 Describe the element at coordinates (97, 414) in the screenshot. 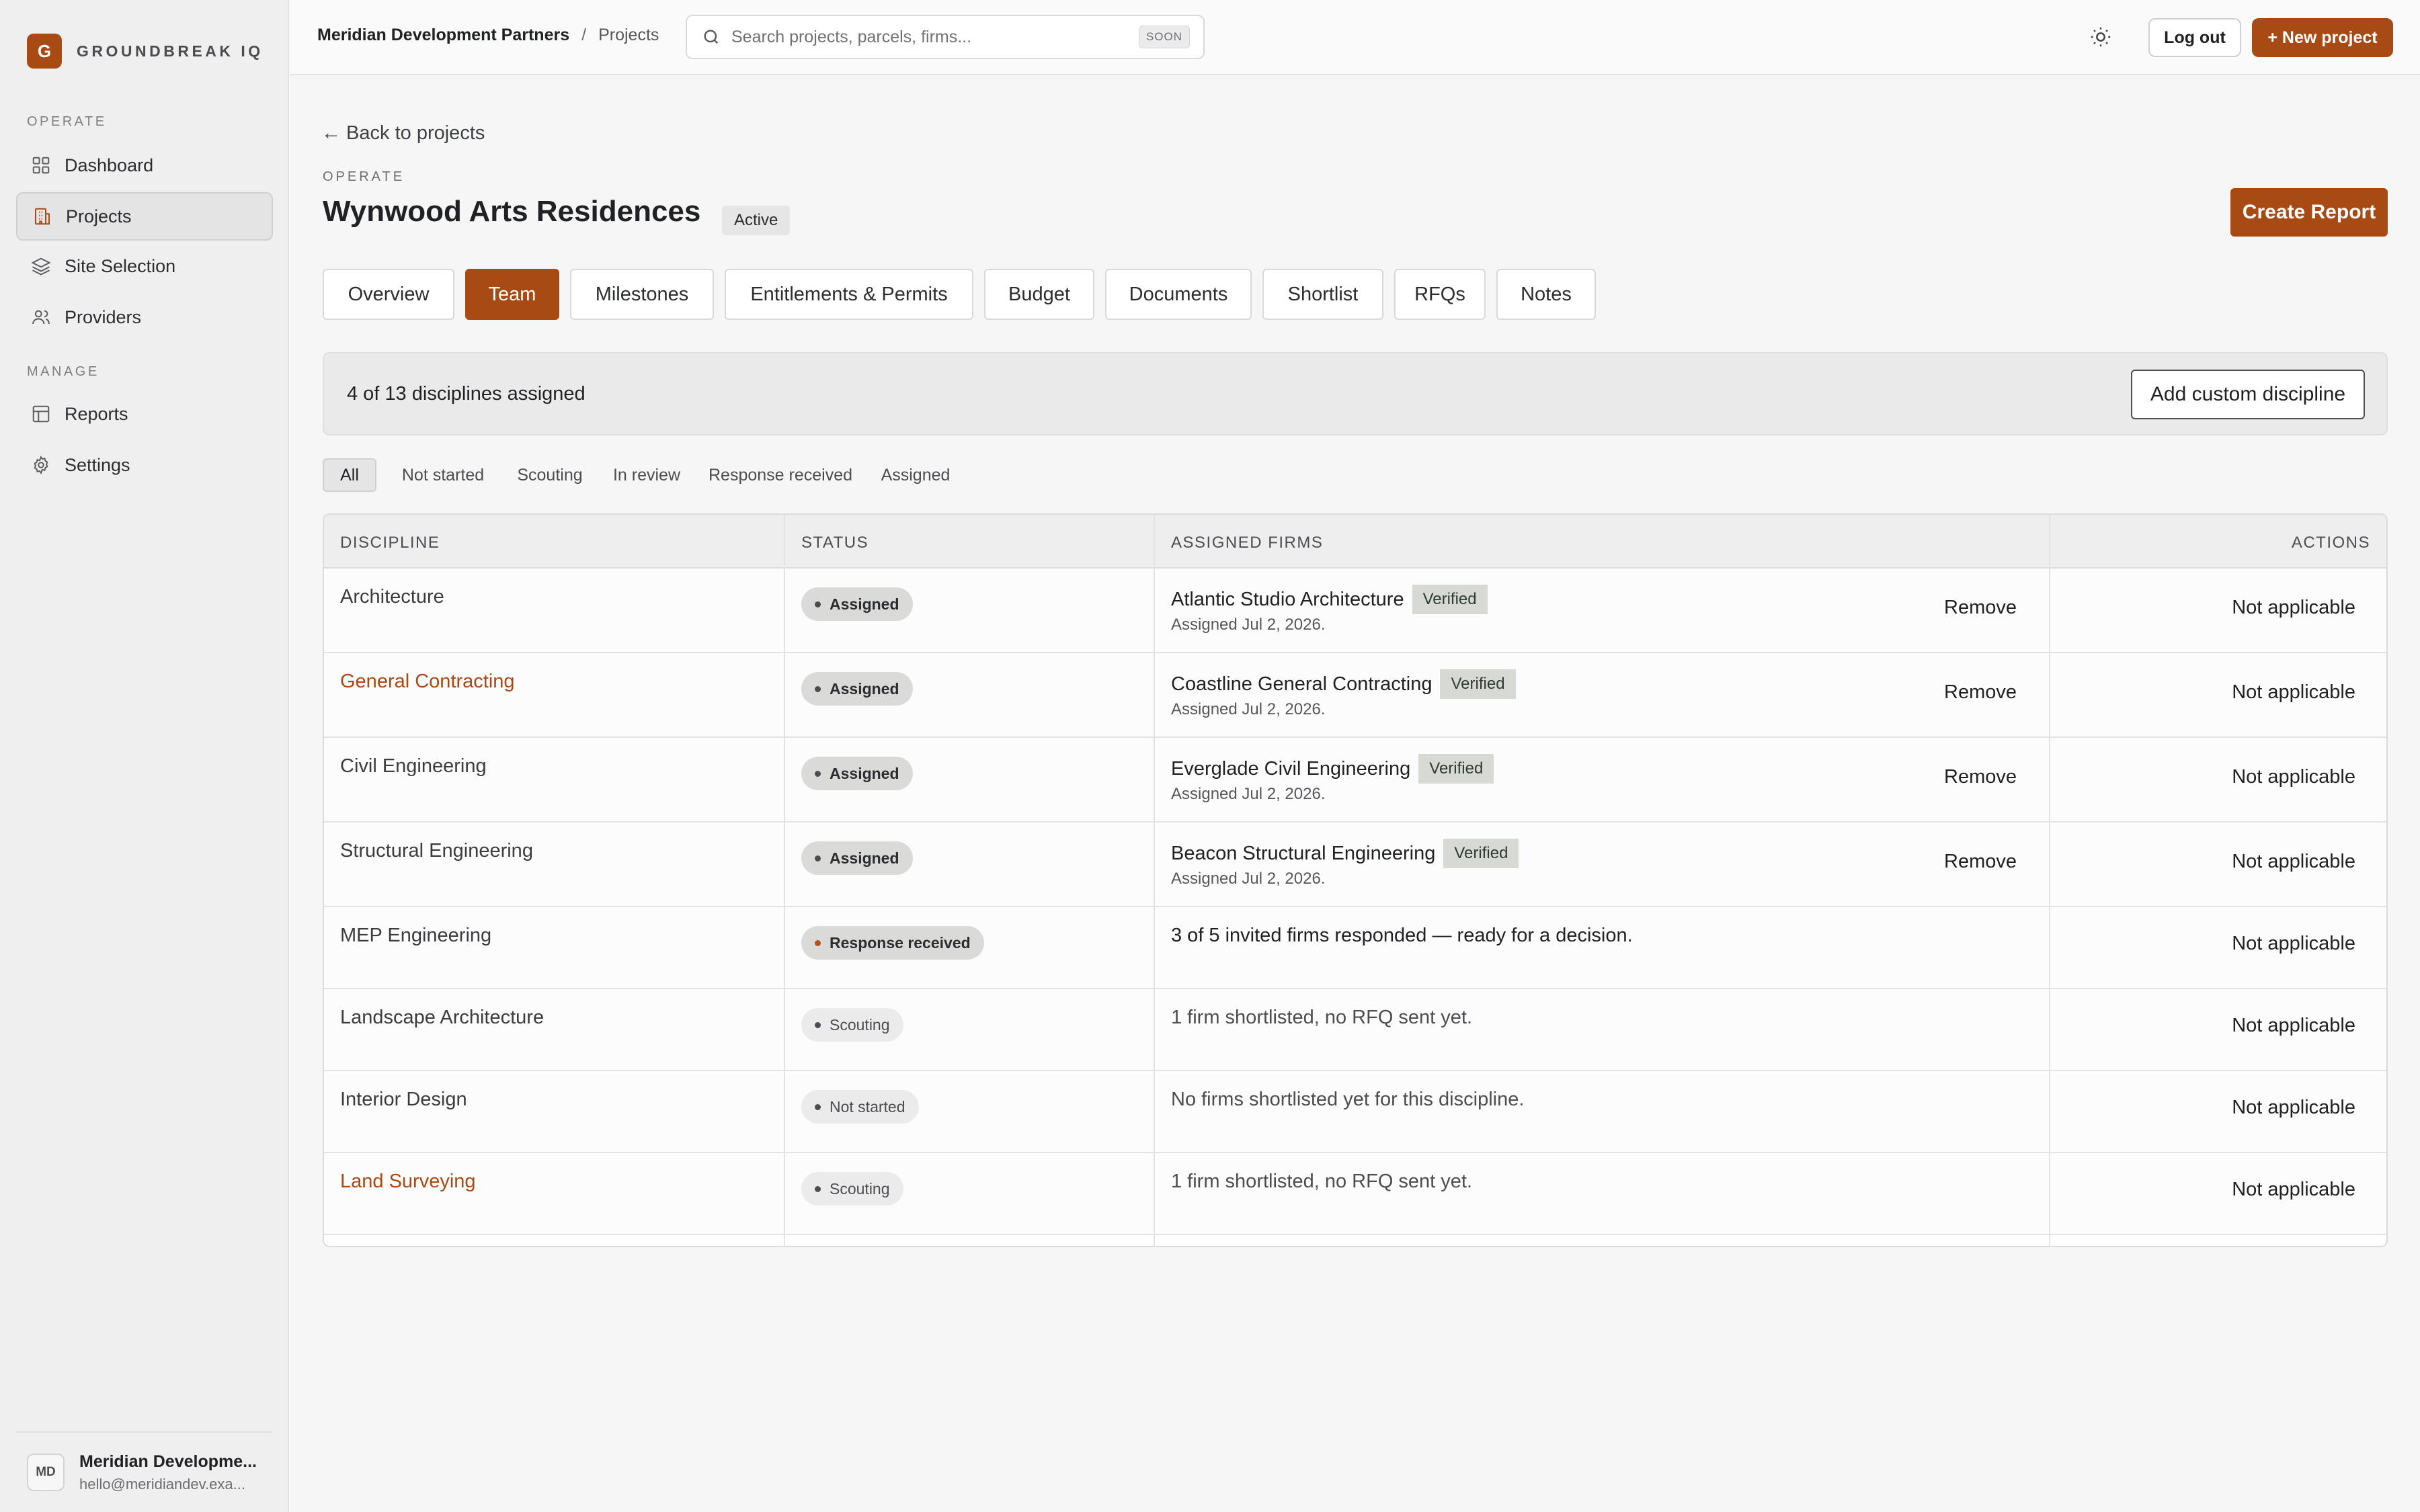

I see `sidebar-item-label: Reports` at that location.